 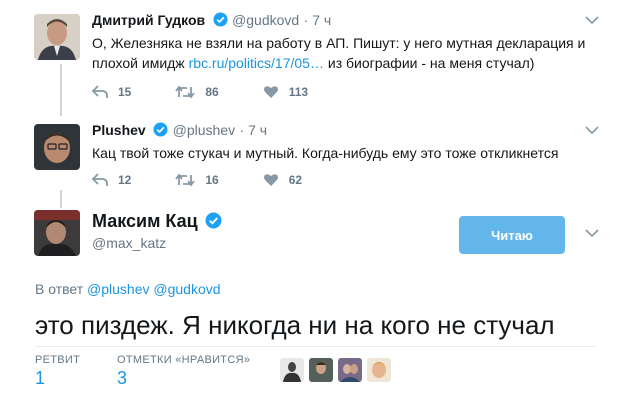 What do you see at coordinates (254, 130) in the screenshot?
I see `tweet2-time: · 7 ч` at bounding box center [254, 130].